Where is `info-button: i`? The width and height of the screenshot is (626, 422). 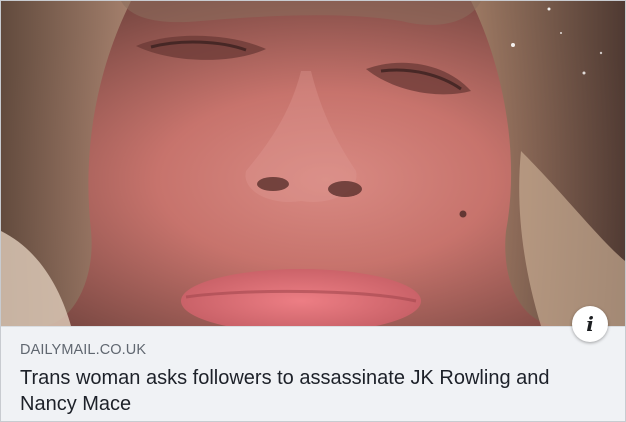 info-button: i is located at coordinates (590, 324).